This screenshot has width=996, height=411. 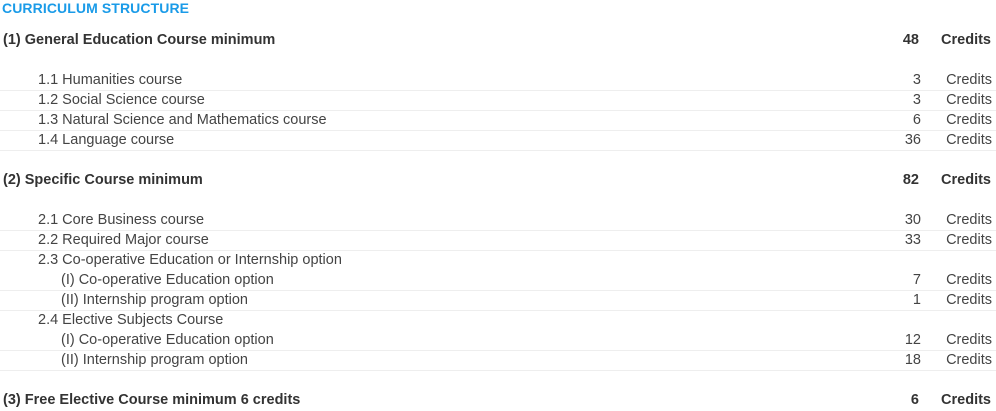 I want to click on section-credits: 48, so click(x=910, y=40).